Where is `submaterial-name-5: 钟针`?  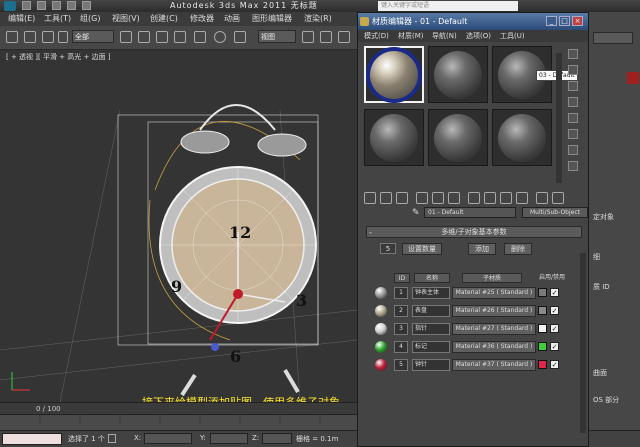 submaterial-name-5: 钟针 is located at coordinates (431, 365).